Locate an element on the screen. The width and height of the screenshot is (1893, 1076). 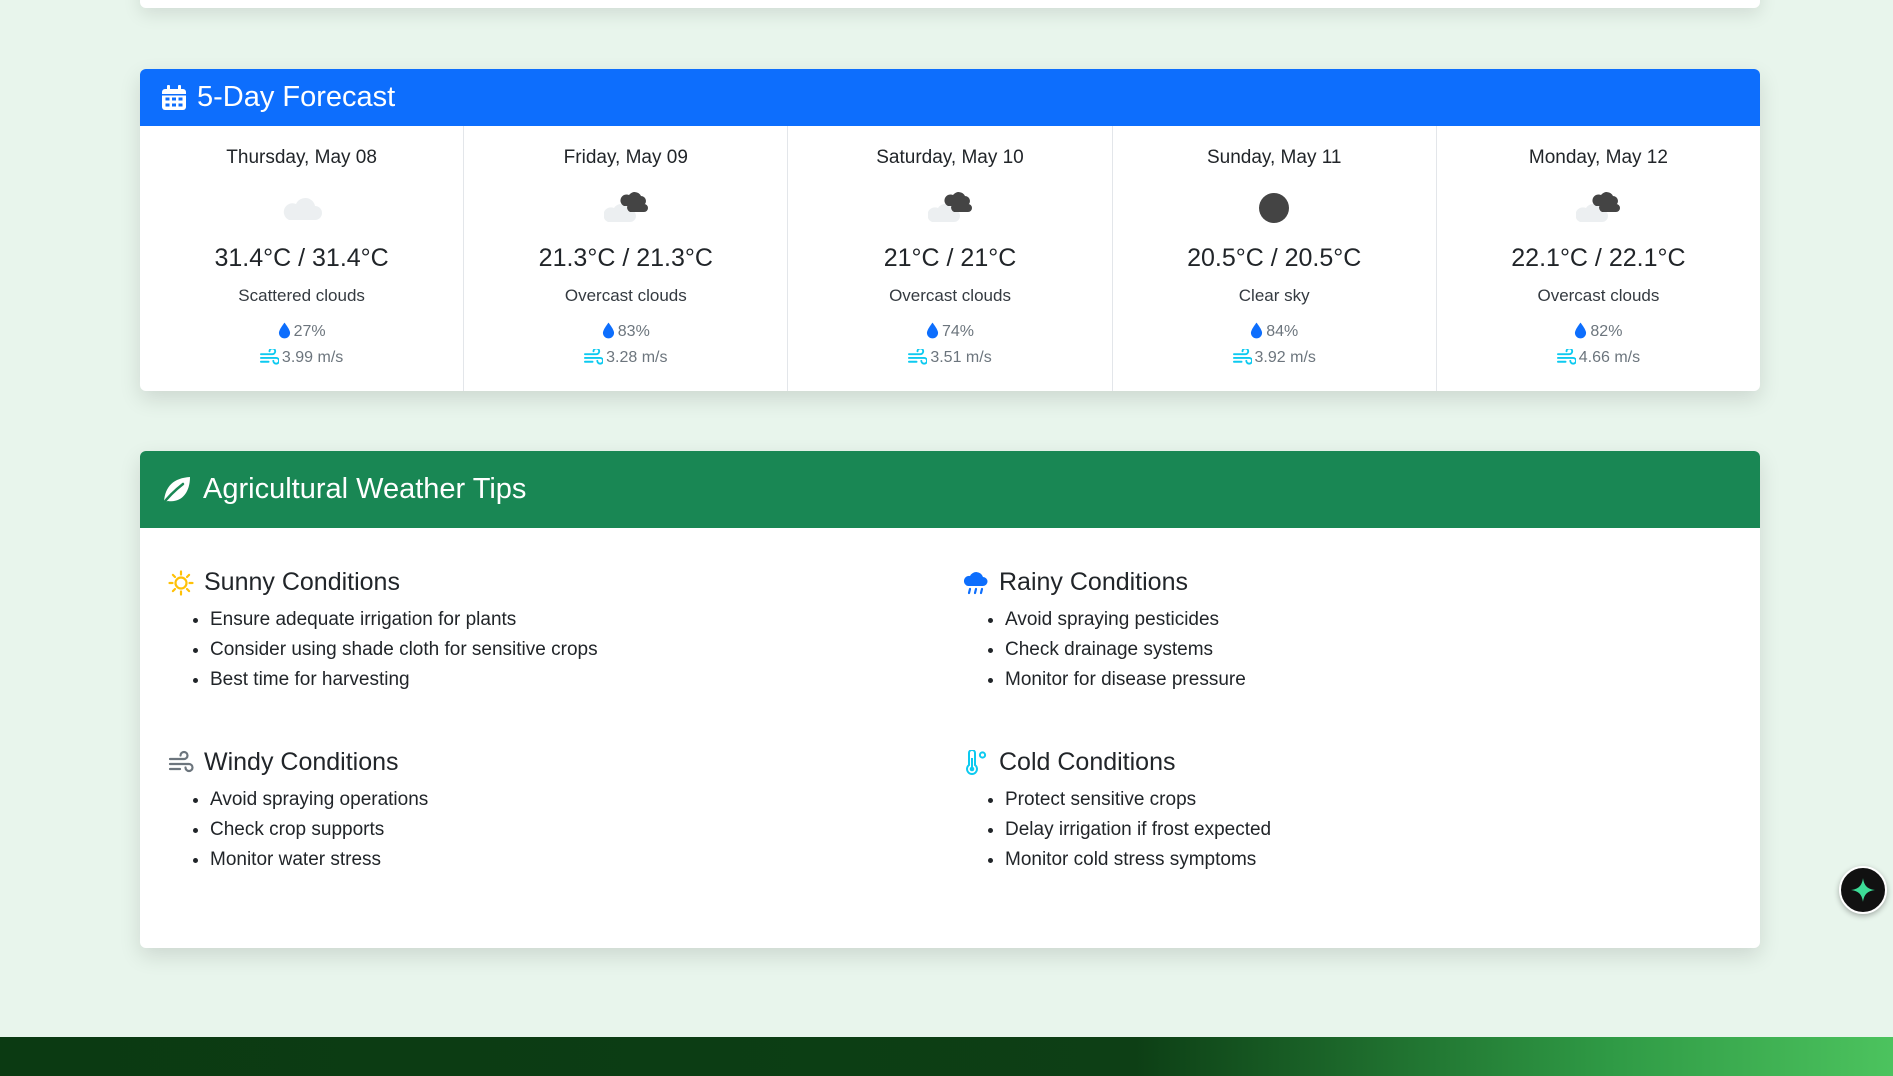
tip-title-text: Cold Conditions is located at coordinates (1087, 762).